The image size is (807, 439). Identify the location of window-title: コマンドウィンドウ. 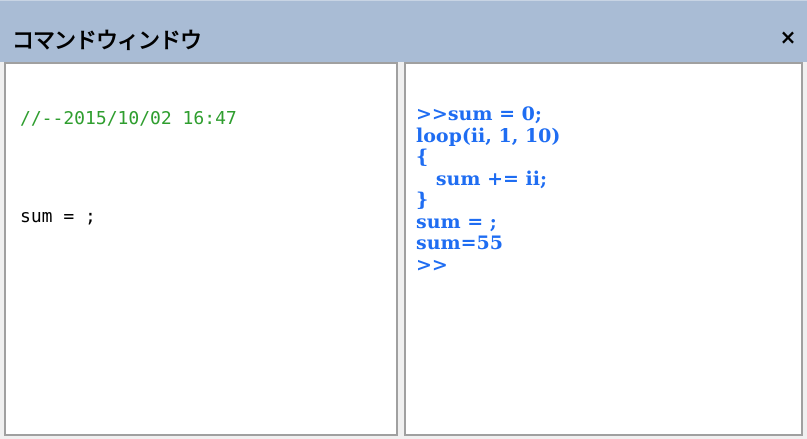
(107, 41).